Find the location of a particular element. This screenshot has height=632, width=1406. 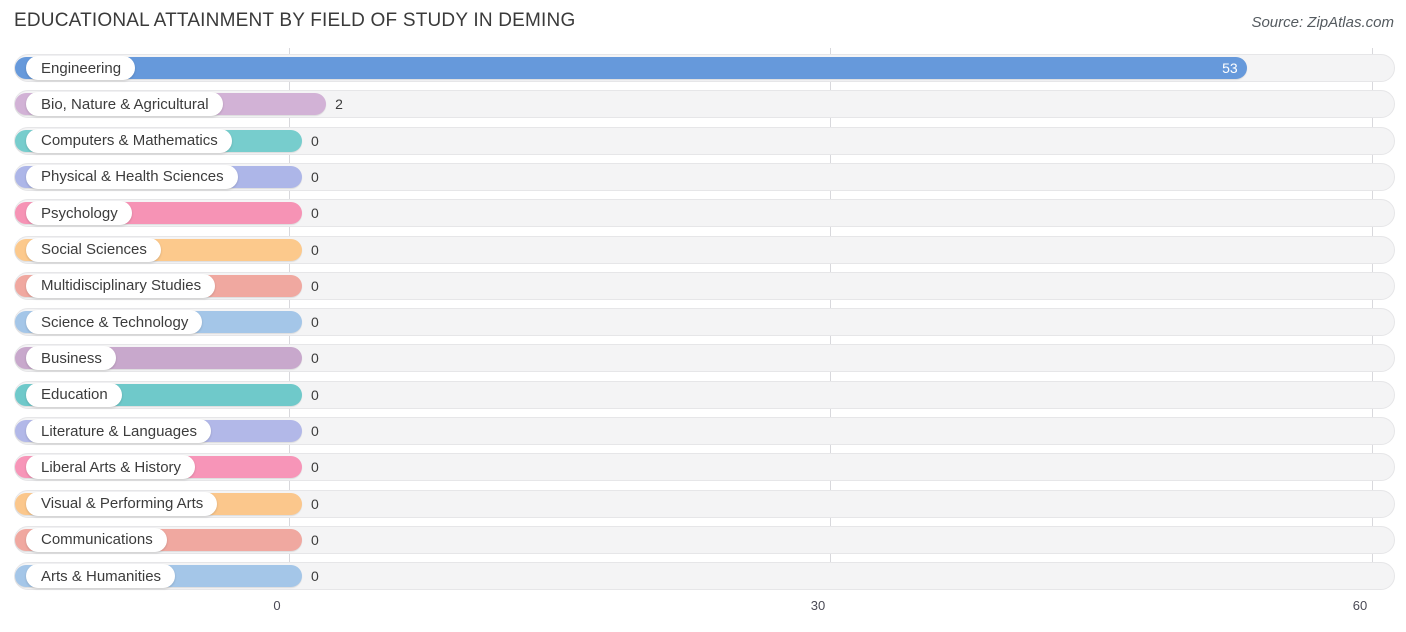

bar-label-text: Computers & Mathematics is located at coordinates (129, 141).